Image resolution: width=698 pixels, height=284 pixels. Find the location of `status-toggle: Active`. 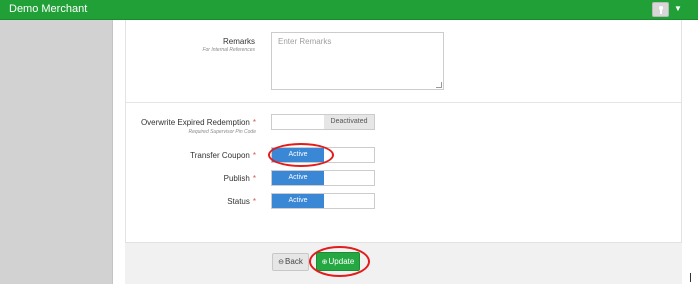

status-toggle: Active is located at coordinates (323, 201).